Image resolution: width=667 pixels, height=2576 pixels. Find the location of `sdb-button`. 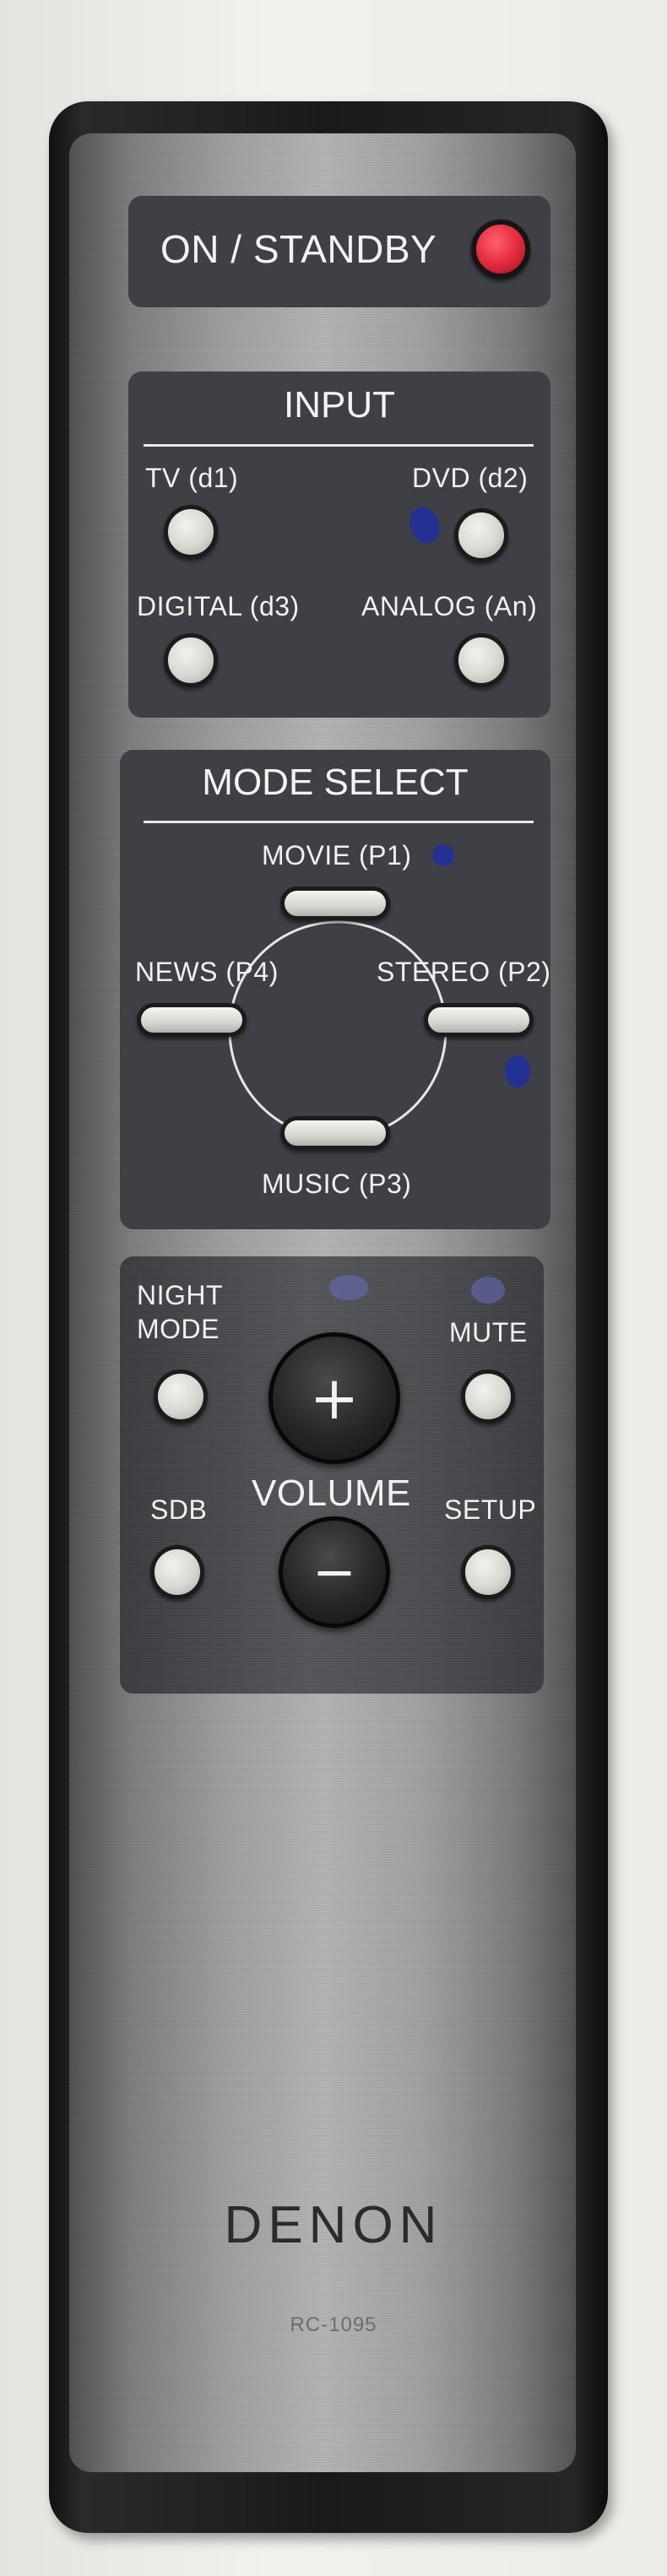

sdb-button is located at coordinates (177, 1572).